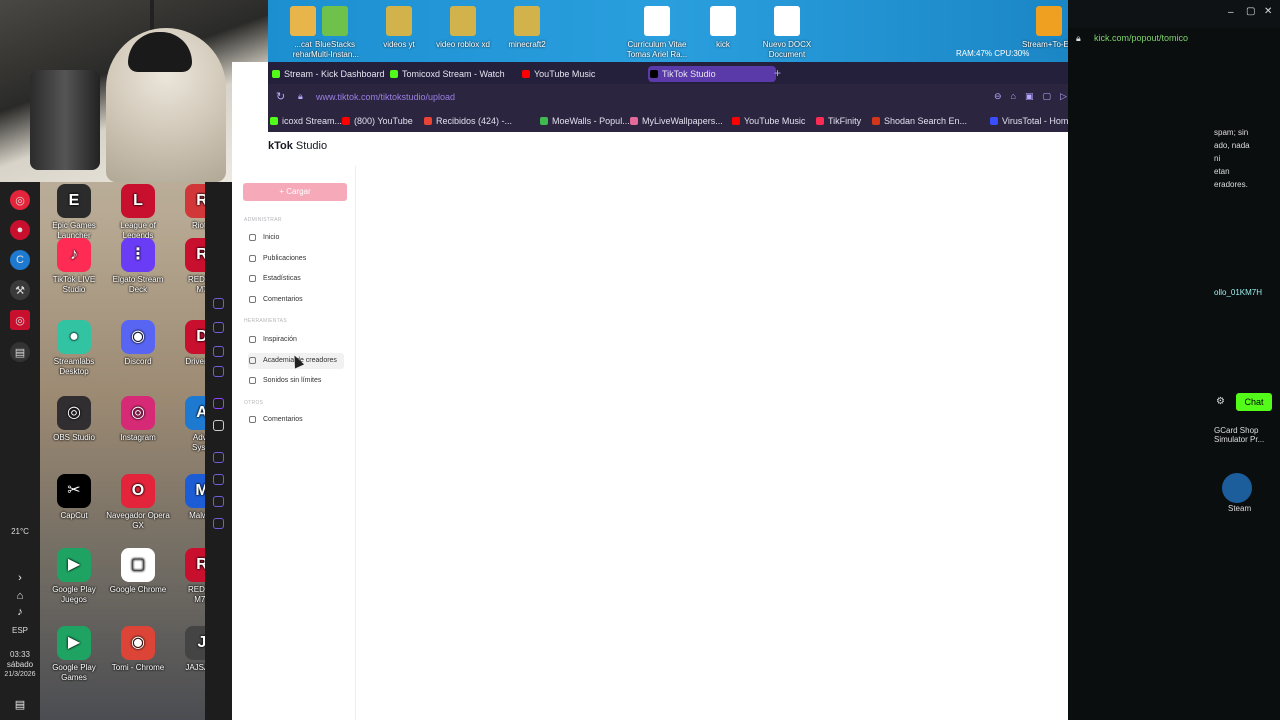  Describe the element at coordinates (768, 121) in the screenshot. I see `bookmark: YouTube Music` at that location.